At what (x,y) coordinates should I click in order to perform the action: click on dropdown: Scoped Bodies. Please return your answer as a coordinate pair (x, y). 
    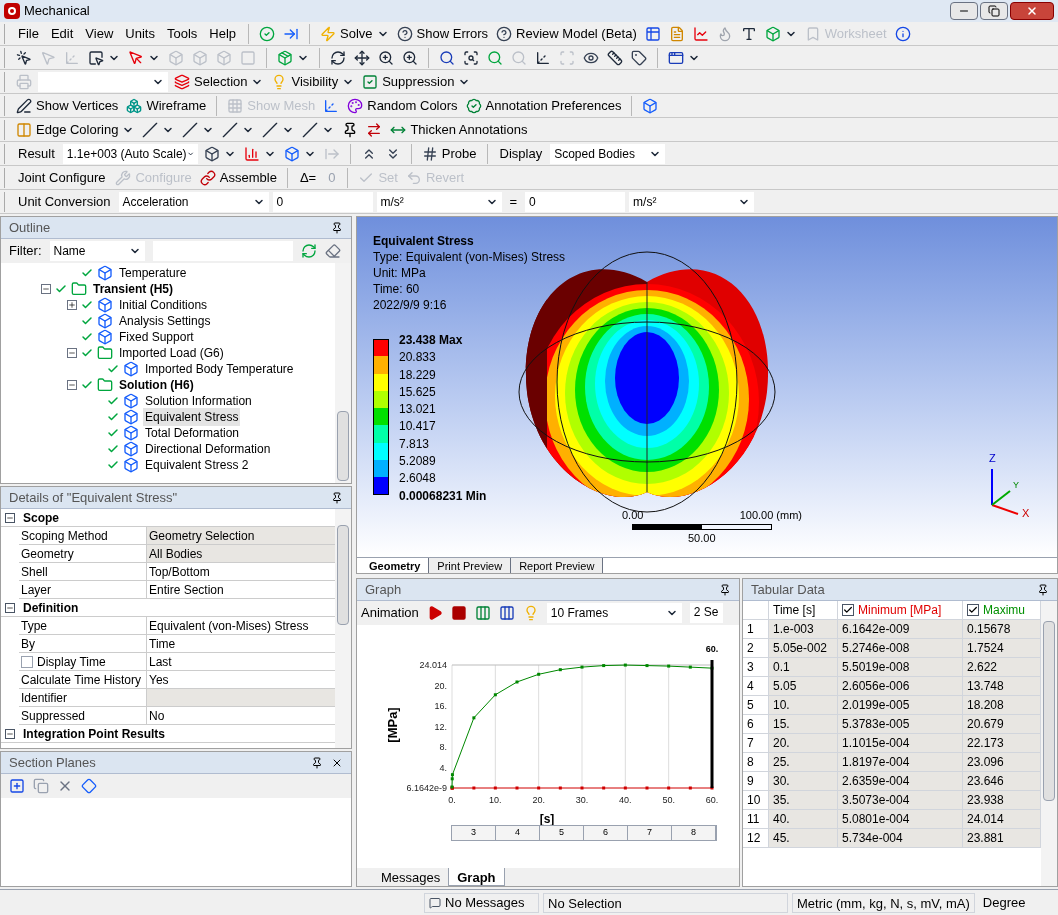
    Looking at the image, I should click on (608, 153).